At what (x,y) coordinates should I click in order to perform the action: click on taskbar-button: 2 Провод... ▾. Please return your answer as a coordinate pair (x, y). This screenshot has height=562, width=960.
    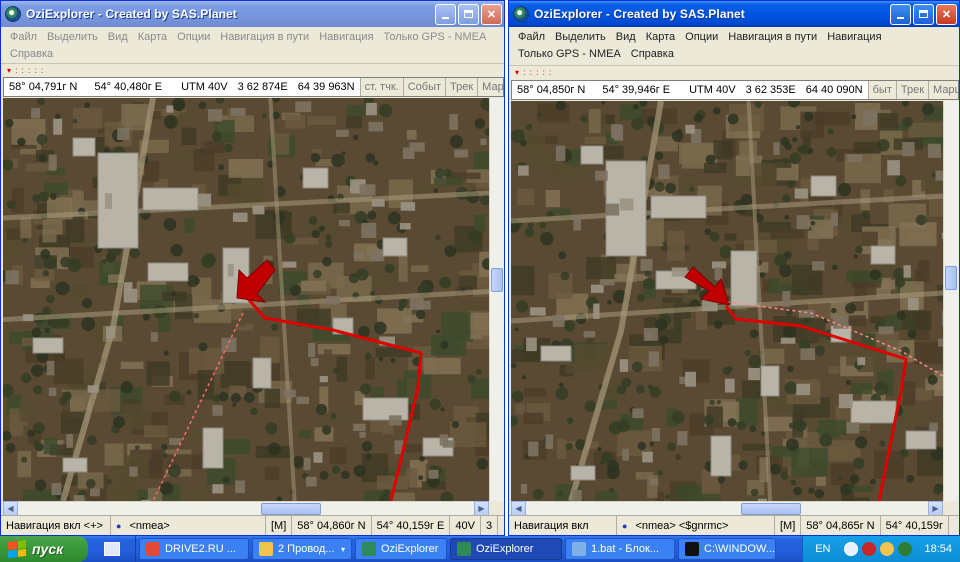
    Looking at the image, I should click on (302, 549).